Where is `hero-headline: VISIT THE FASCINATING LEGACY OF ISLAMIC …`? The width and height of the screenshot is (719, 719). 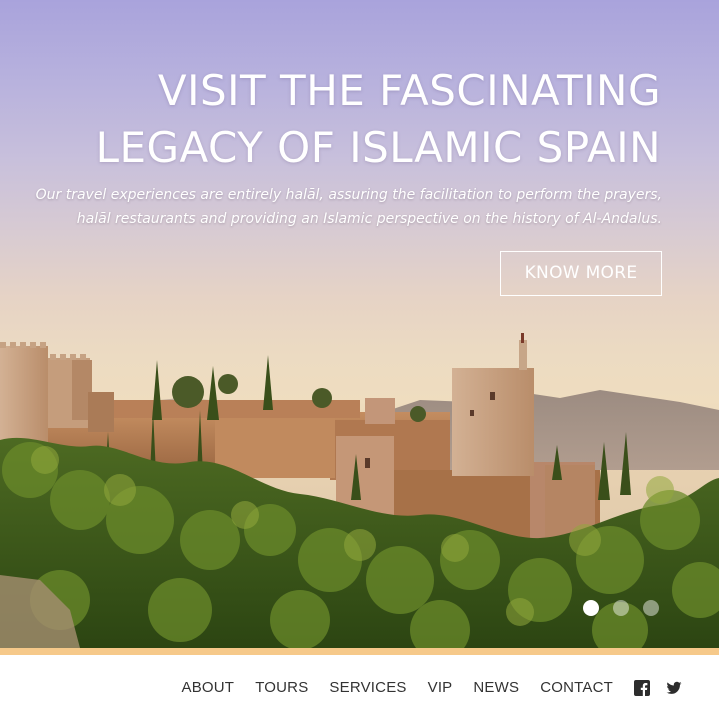
hero-headline: VISIT THE FASCINATING LEGACY OF ISLAMIC … is located at coordinates (378, 119).